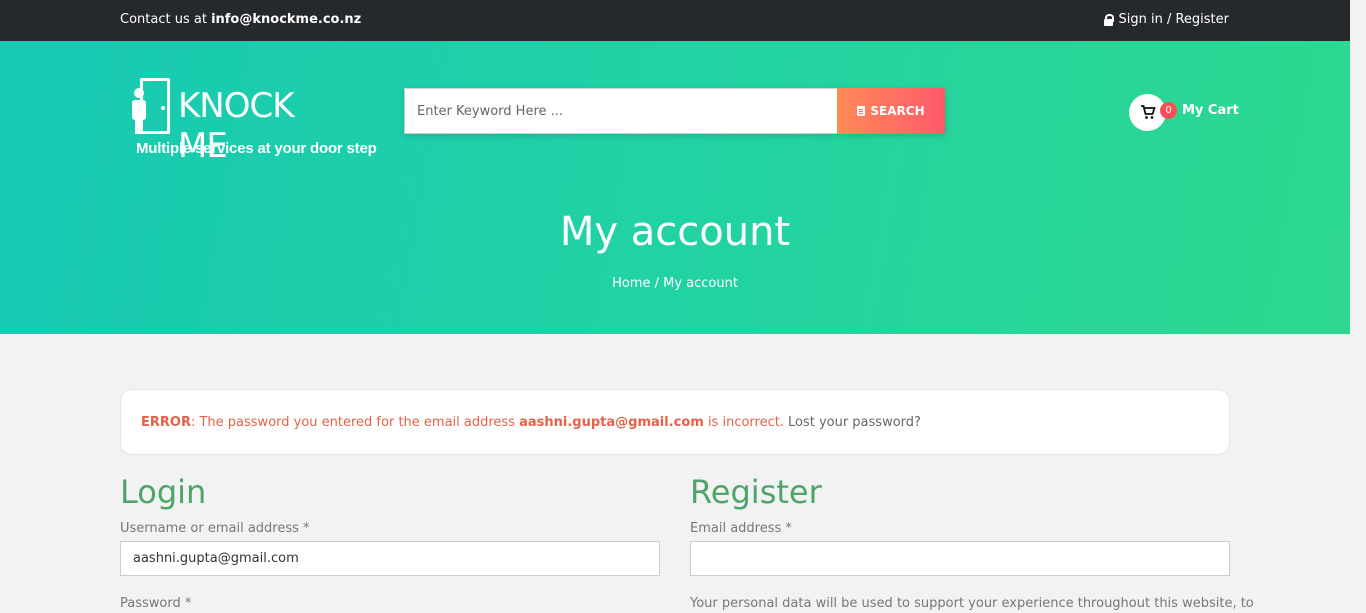  Describe the element at coordinates (156, 603) in the screenshot. I see `password-label: Password *` at that location.